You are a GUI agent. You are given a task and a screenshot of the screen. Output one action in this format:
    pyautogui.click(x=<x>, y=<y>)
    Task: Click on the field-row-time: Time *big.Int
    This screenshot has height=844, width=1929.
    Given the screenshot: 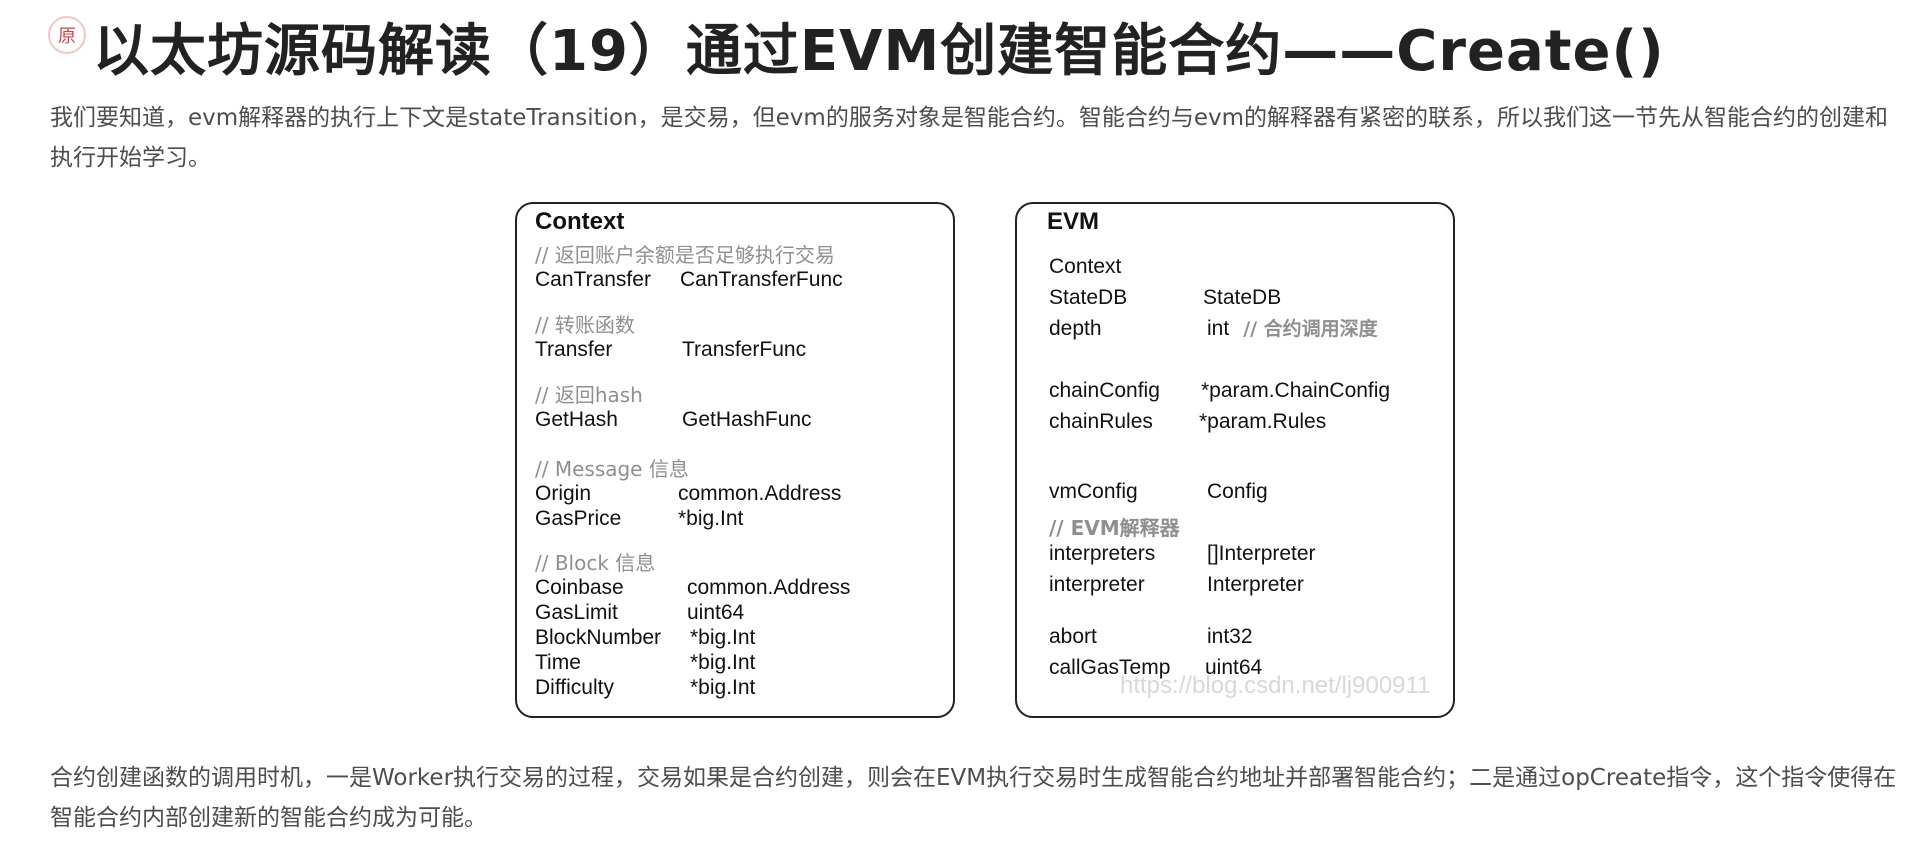 What is the action you would take?
    pyautogui.click(x=735, y=663)
    